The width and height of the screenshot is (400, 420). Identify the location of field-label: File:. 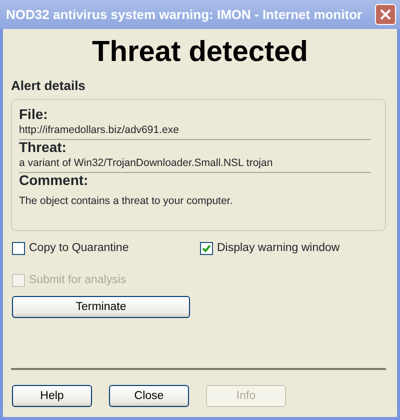
(33, 114).